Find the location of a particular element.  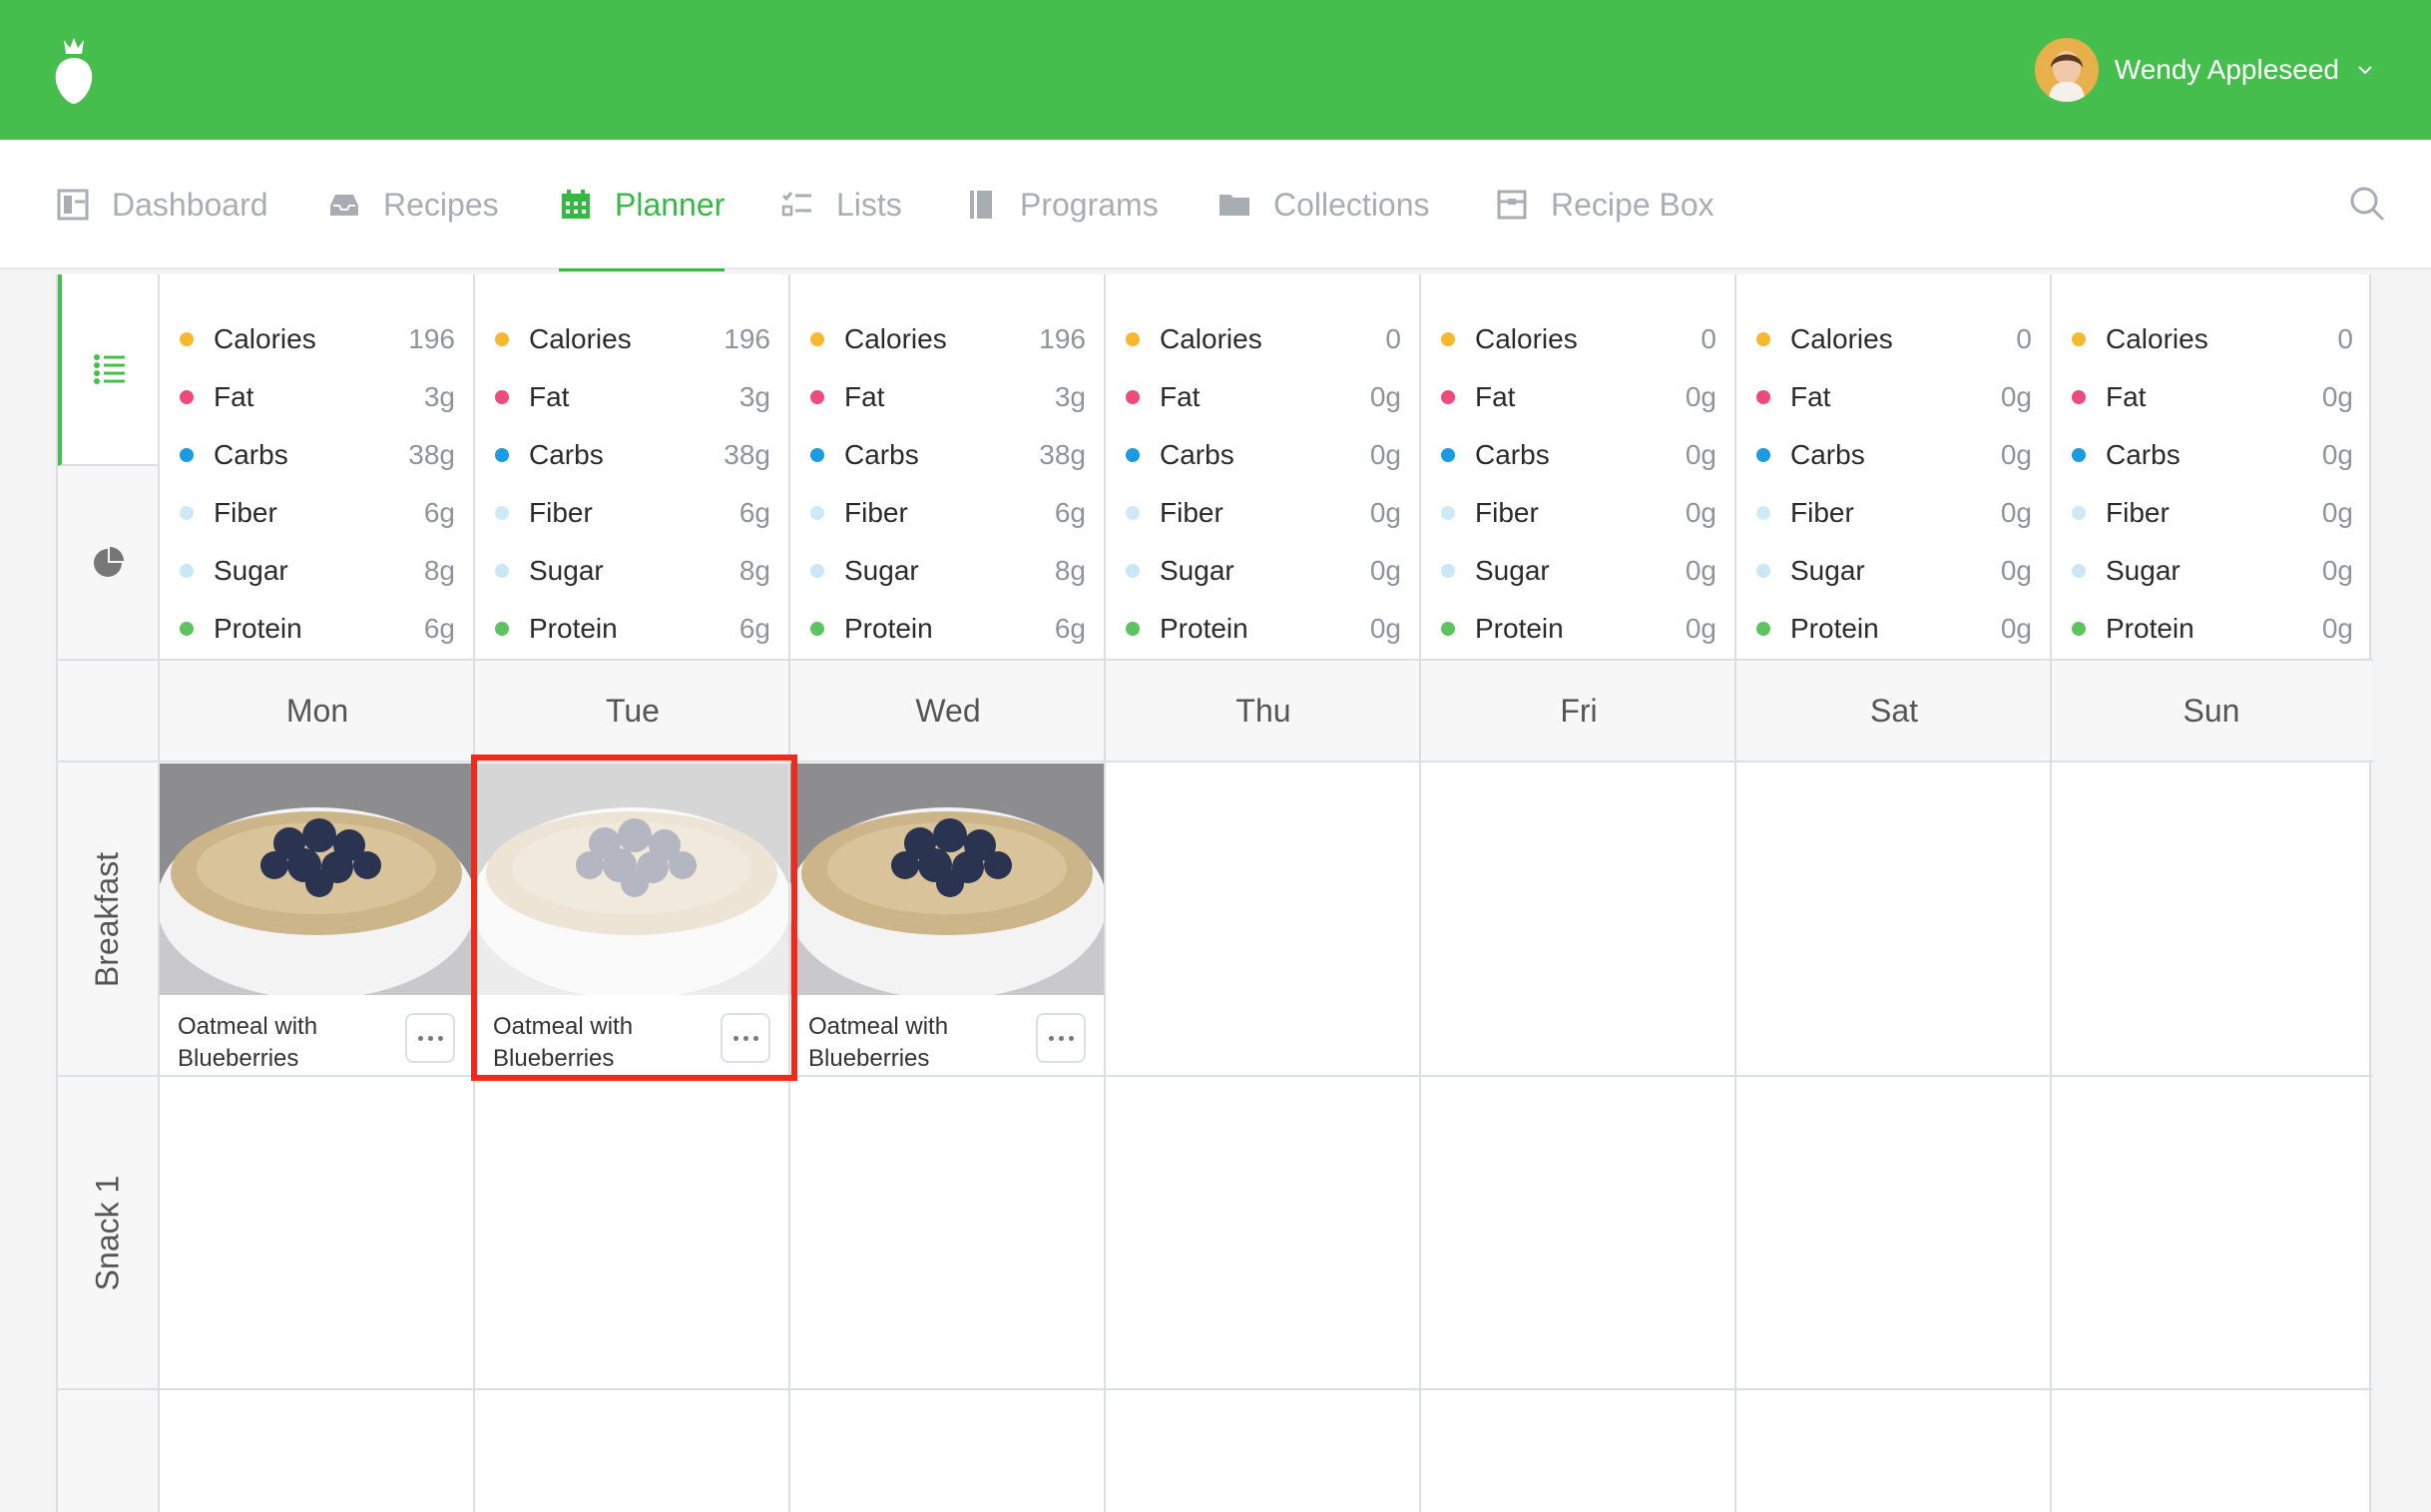

list-view-tab is located at coordinates (108, 370).